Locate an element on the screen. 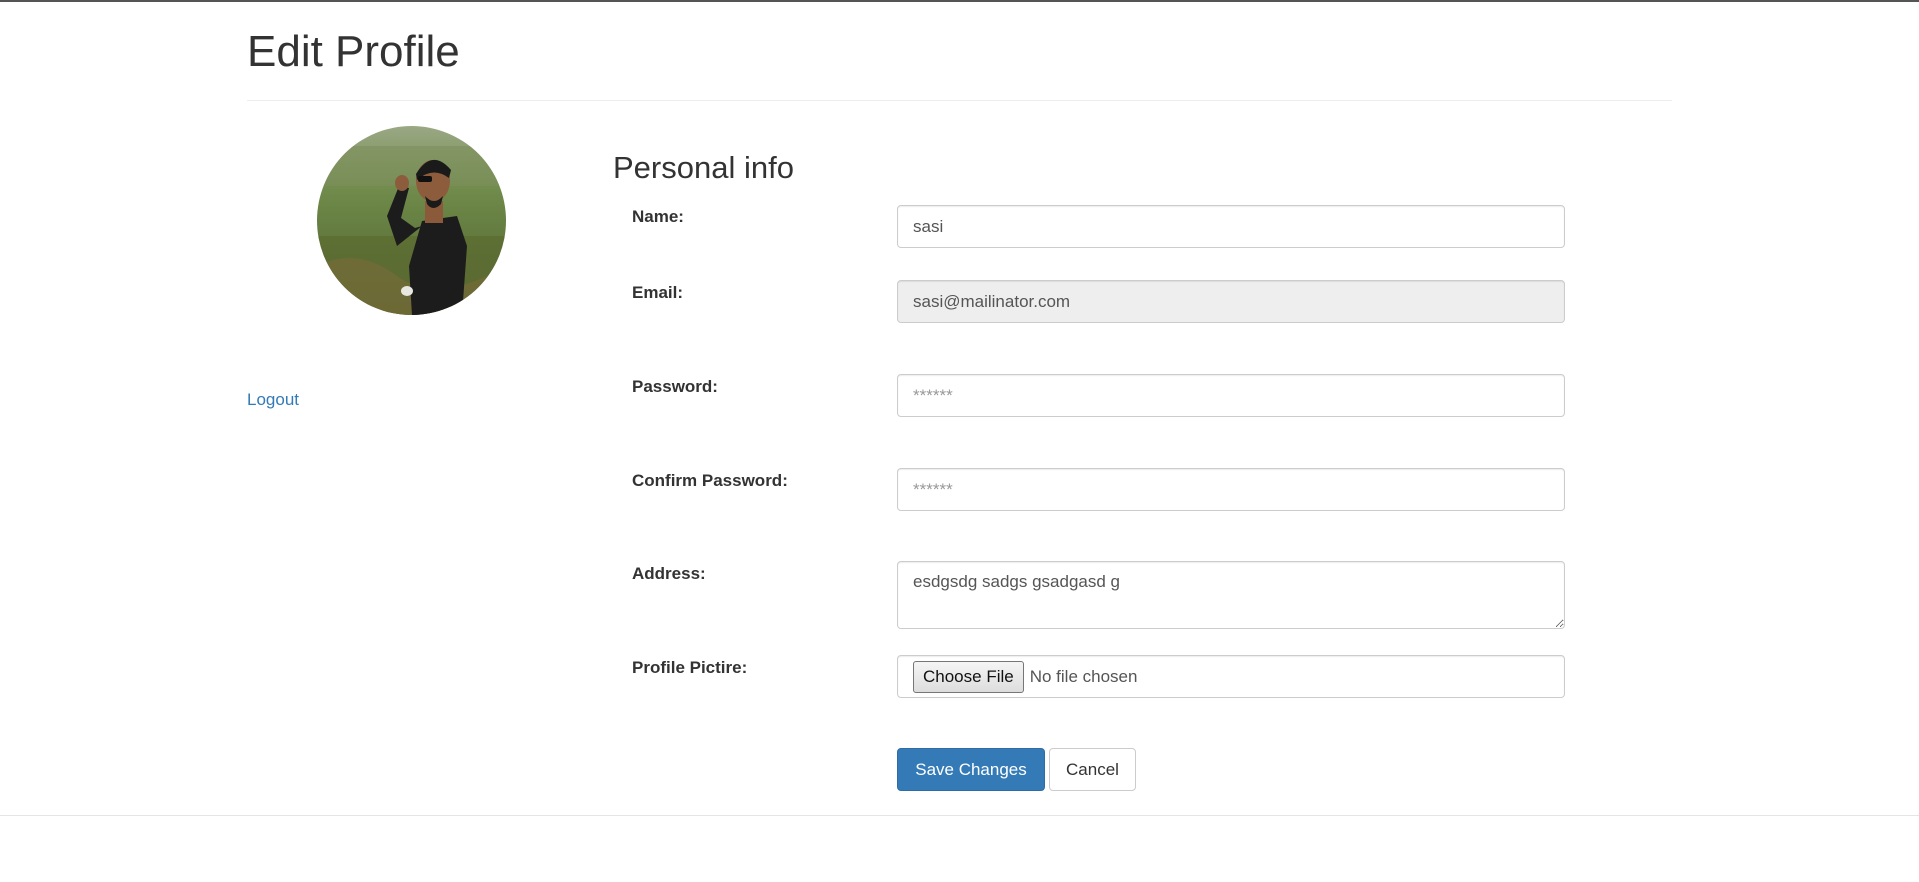 This screenshot has height=882, width=1919. page-title: Edit Profile is located at coordinates (353, 51).